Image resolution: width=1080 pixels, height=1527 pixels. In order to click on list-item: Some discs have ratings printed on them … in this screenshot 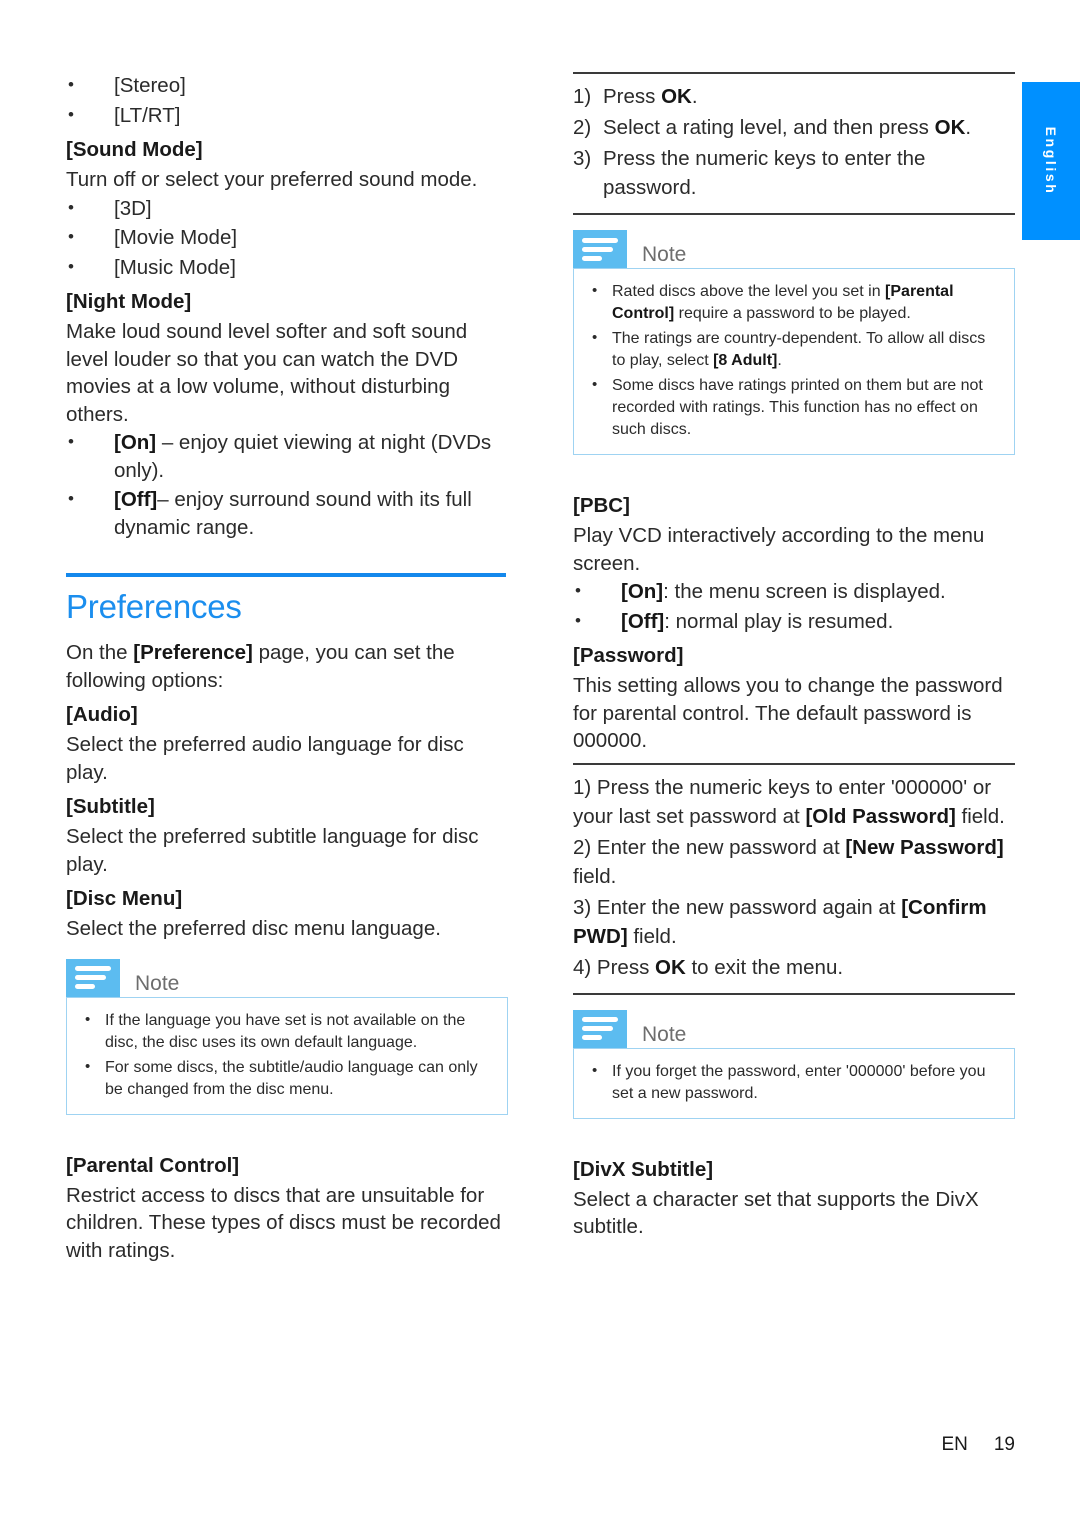, I will do `click(794, 407)`.